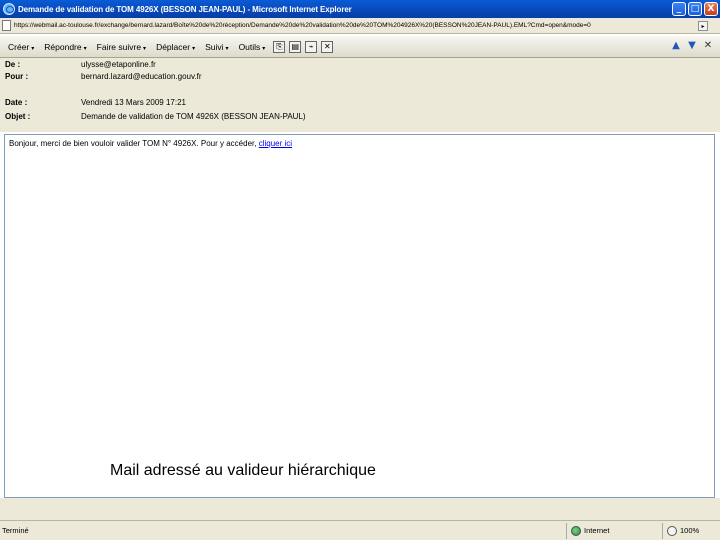 The height and width of the screenshot is (540, 720). What do you see at coordinates (295, 46) in the screenshot?
I see `print-icon: ▤` at bounding box center [295, 46].